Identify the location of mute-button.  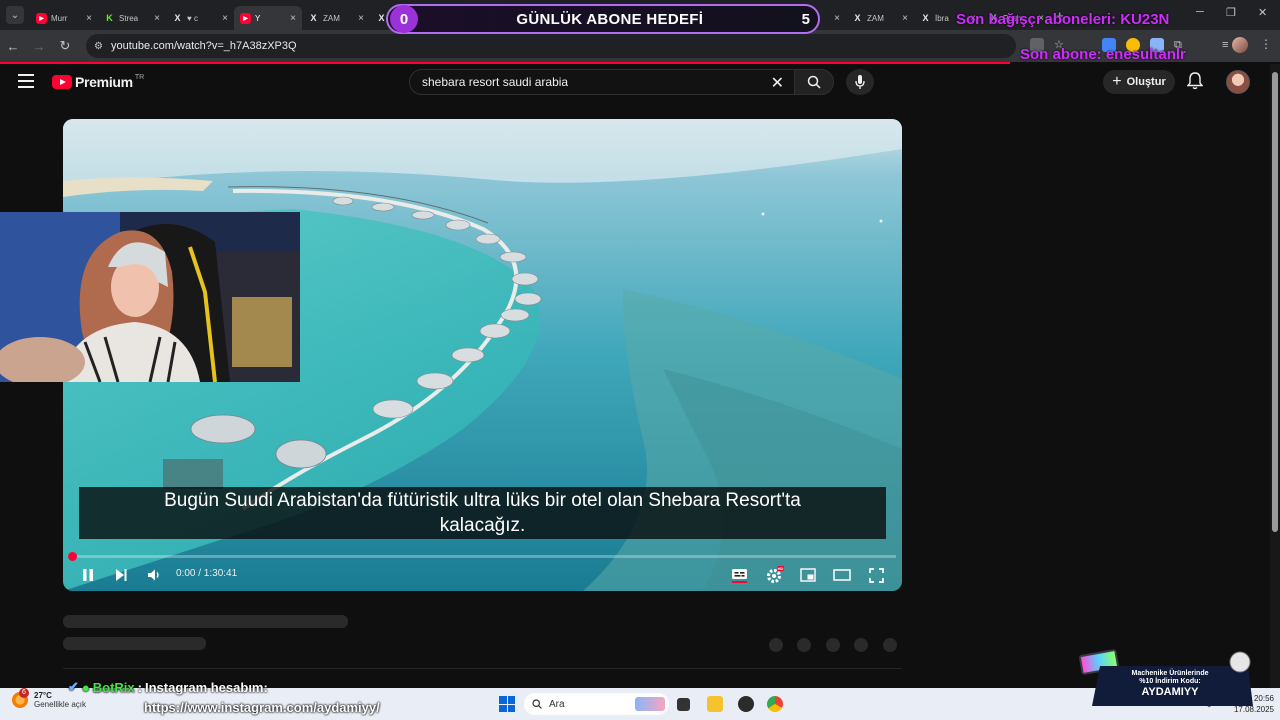
(154, 575).